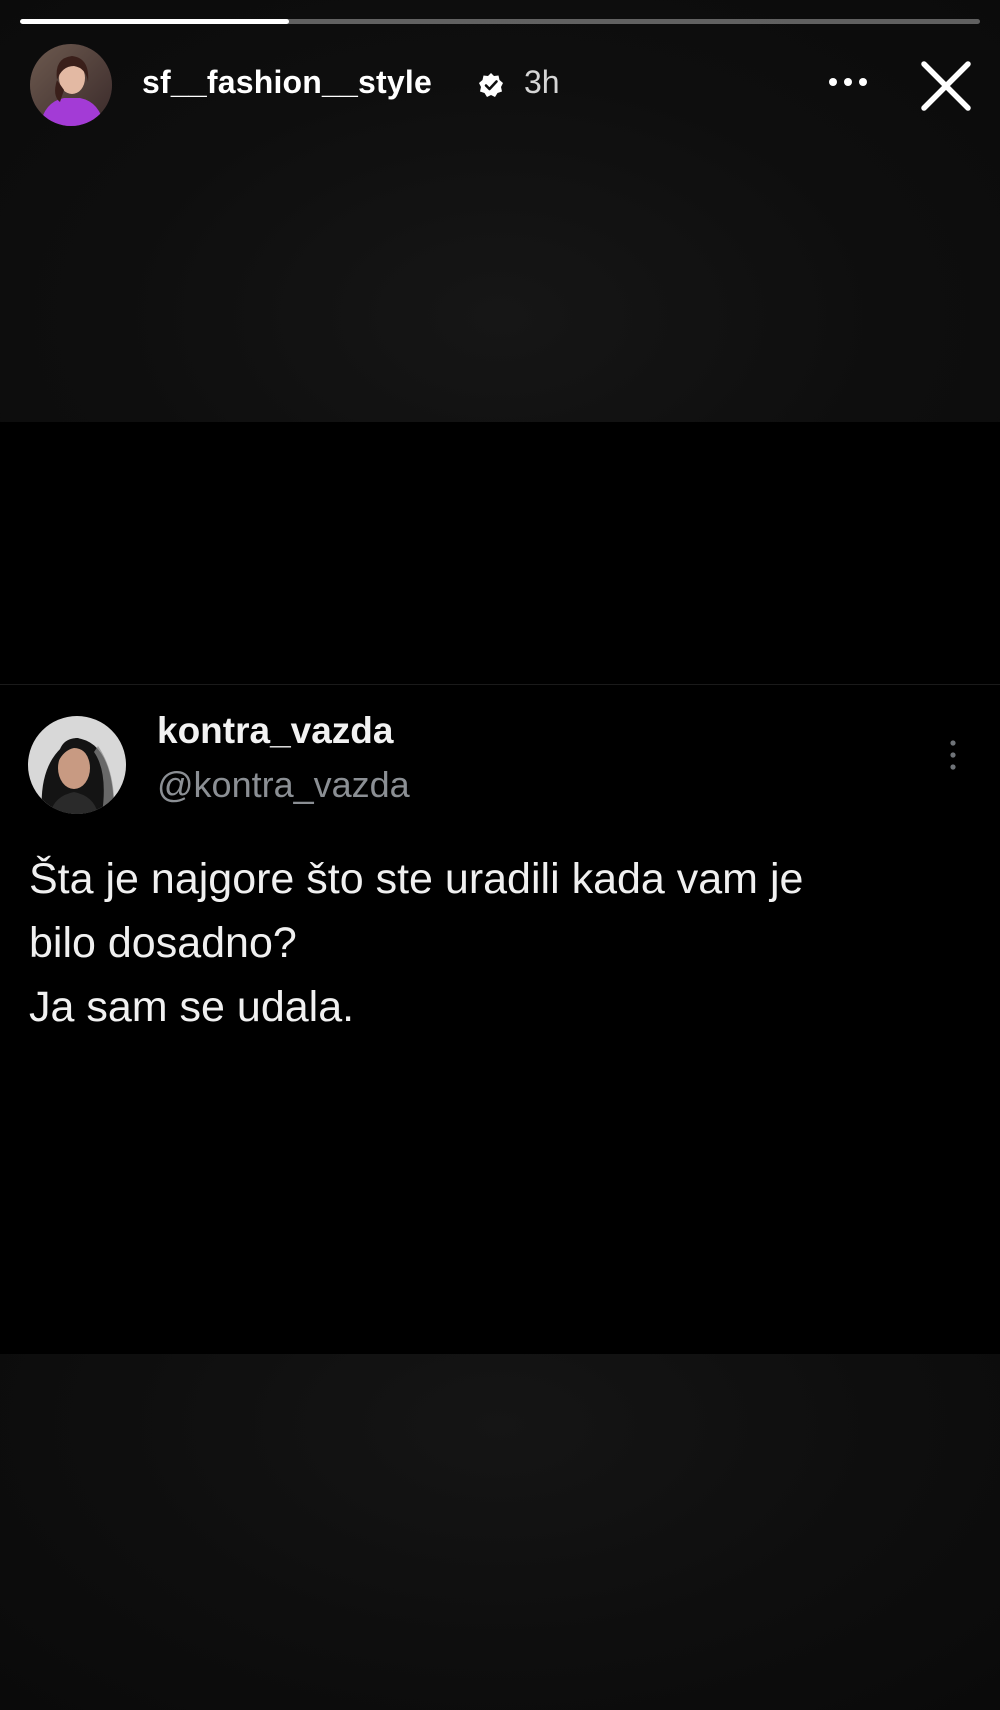 The width and height of the screenshot is (1000, 1710). What do you see at coordinates (542, 82) in the screenshot?
I see `story-time: 3h` at bounding box center [542, 82].